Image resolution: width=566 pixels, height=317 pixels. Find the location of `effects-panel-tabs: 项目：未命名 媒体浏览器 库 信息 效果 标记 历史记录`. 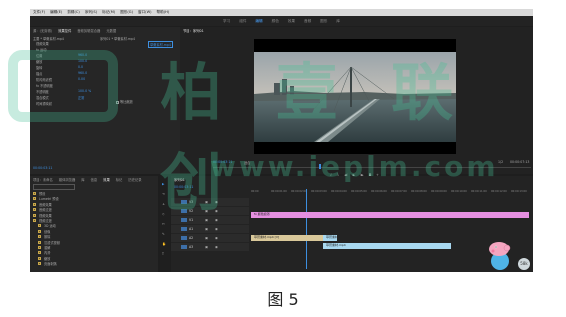

effects-panel-tabs: 项目：未命名 媒体浏览器 库 信息 效果 标记 历史记录 is located at coordinates (86, 179).